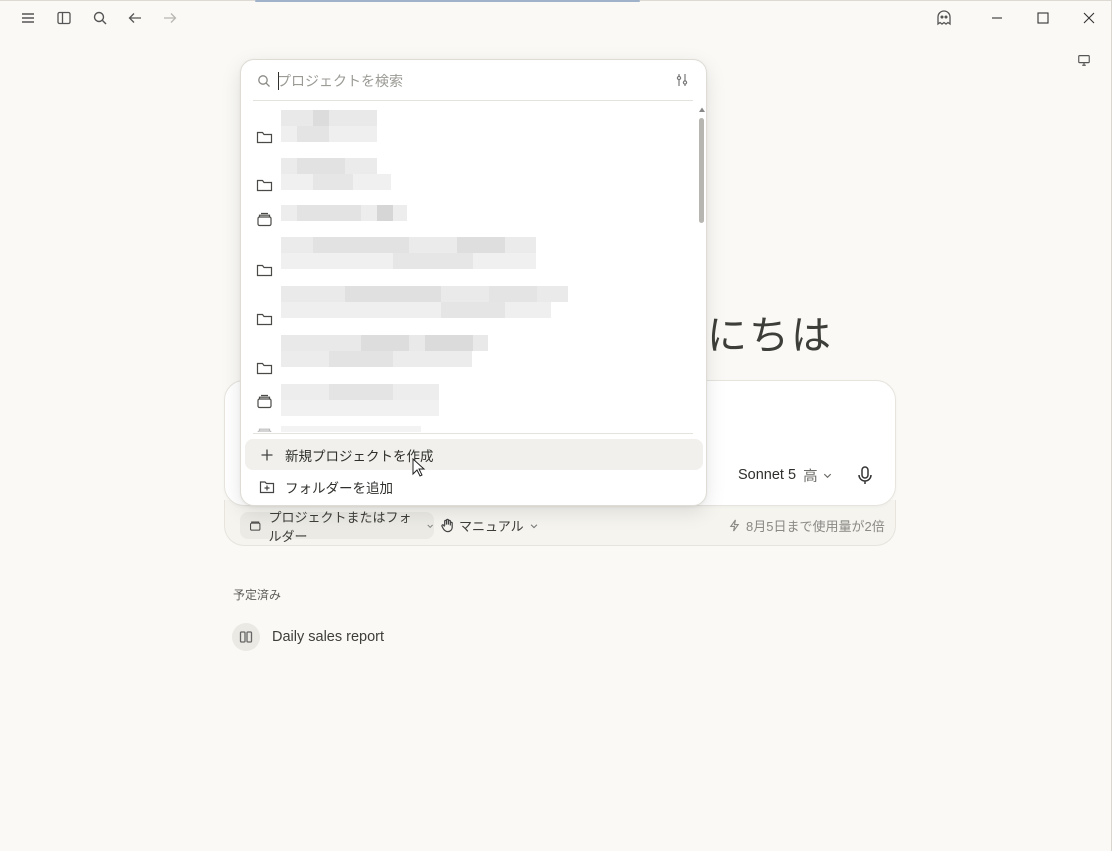  What do you see at coordinates (767, 475) in the screenshot?
I see `model-name: Sonnet 5` at bounding box center [767, 475].